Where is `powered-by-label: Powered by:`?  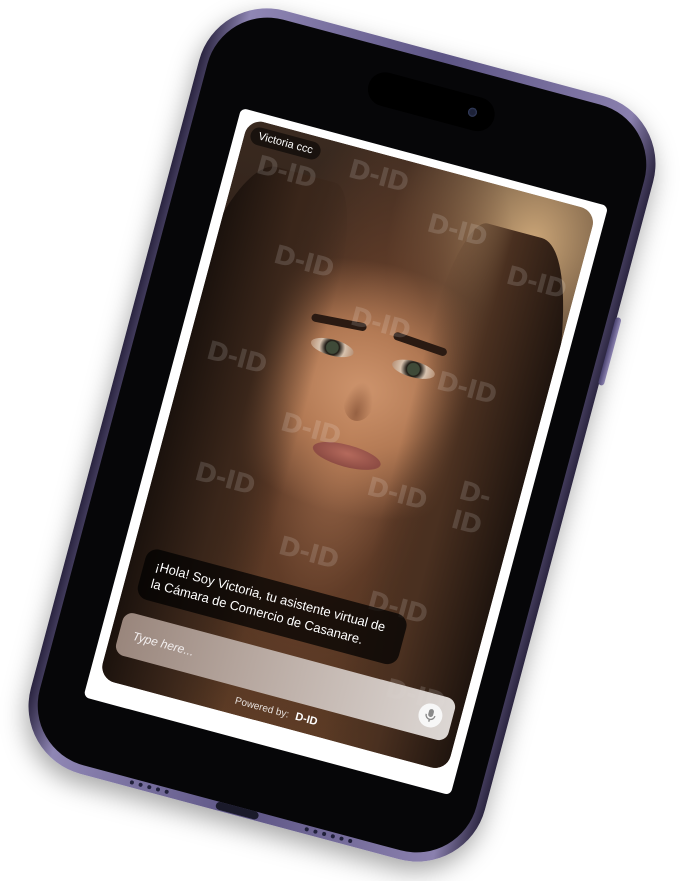 powered-by-label: Powered by: is located at coordinates (262, 708).